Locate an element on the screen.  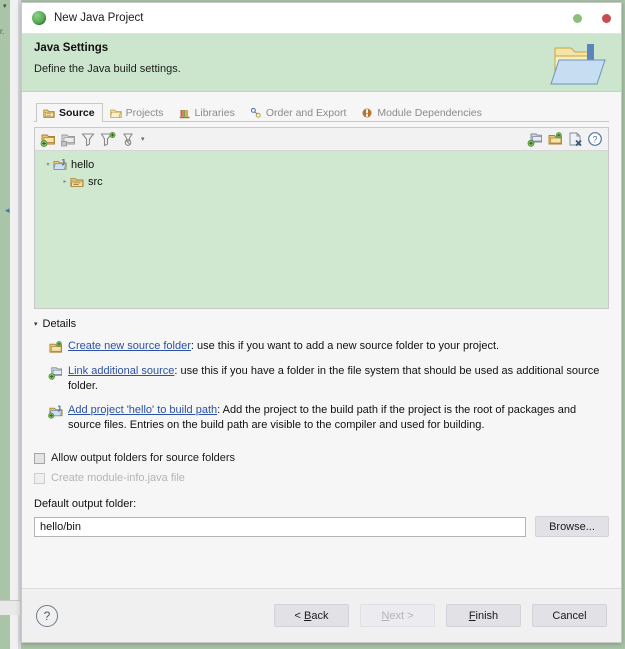
details-label: Details is located at coordinates (59, 324).